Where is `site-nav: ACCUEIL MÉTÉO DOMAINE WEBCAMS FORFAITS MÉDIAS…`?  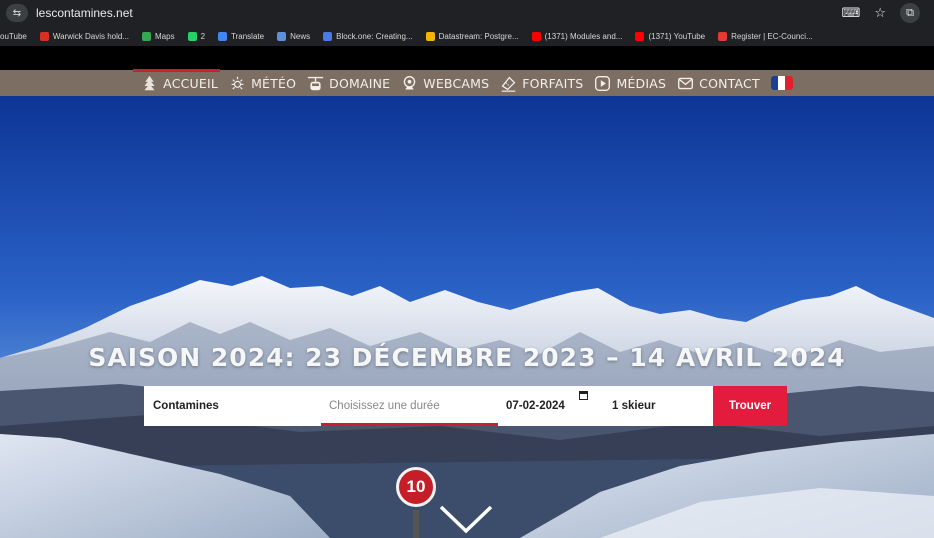 site-nav: ACCUEIL MÉTÉO DOMAINE WEBCAMS FORFAITS MÉDIAS… is located at coordinates (467, 82).